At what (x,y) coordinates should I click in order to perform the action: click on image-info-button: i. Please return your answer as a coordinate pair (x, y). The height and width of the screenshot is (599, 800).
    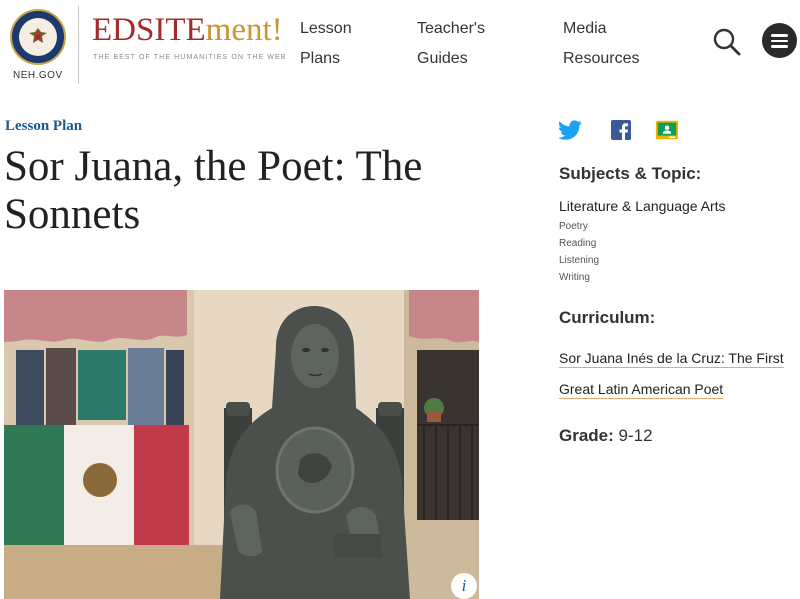
    Looking at the image, I should click on (464, 586).